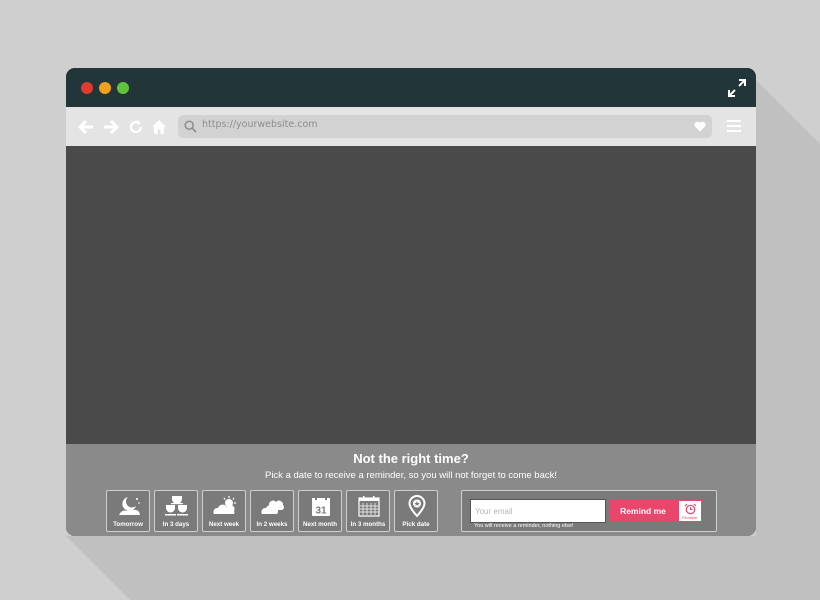 This screenshot has width=820, height=600. Describe the element at coordinates (224, 505) in the screenshot. I see `sun-cloud-icon` at that location.